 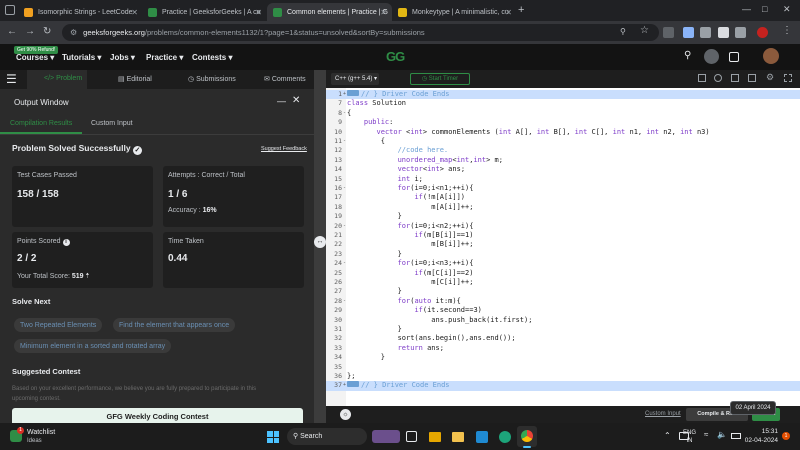 I want to click on contest-banner: GFG Weekly Coding Contest, so click(x=157, y=415).